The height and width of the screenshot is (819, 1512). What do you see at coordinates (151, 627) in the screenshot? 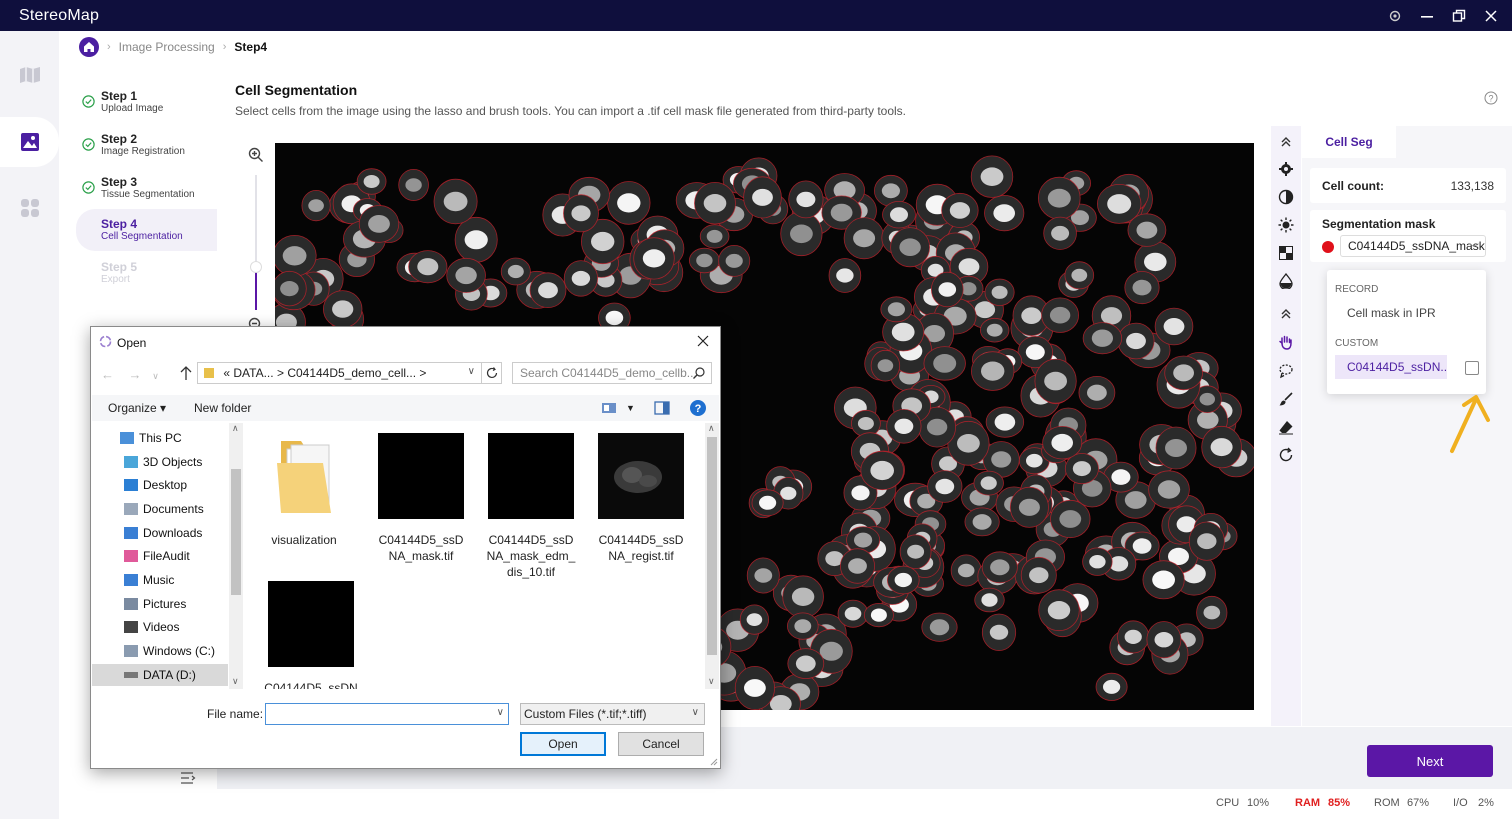
I see `tree-item-videos: Videos` at bounding box center [151, 627].